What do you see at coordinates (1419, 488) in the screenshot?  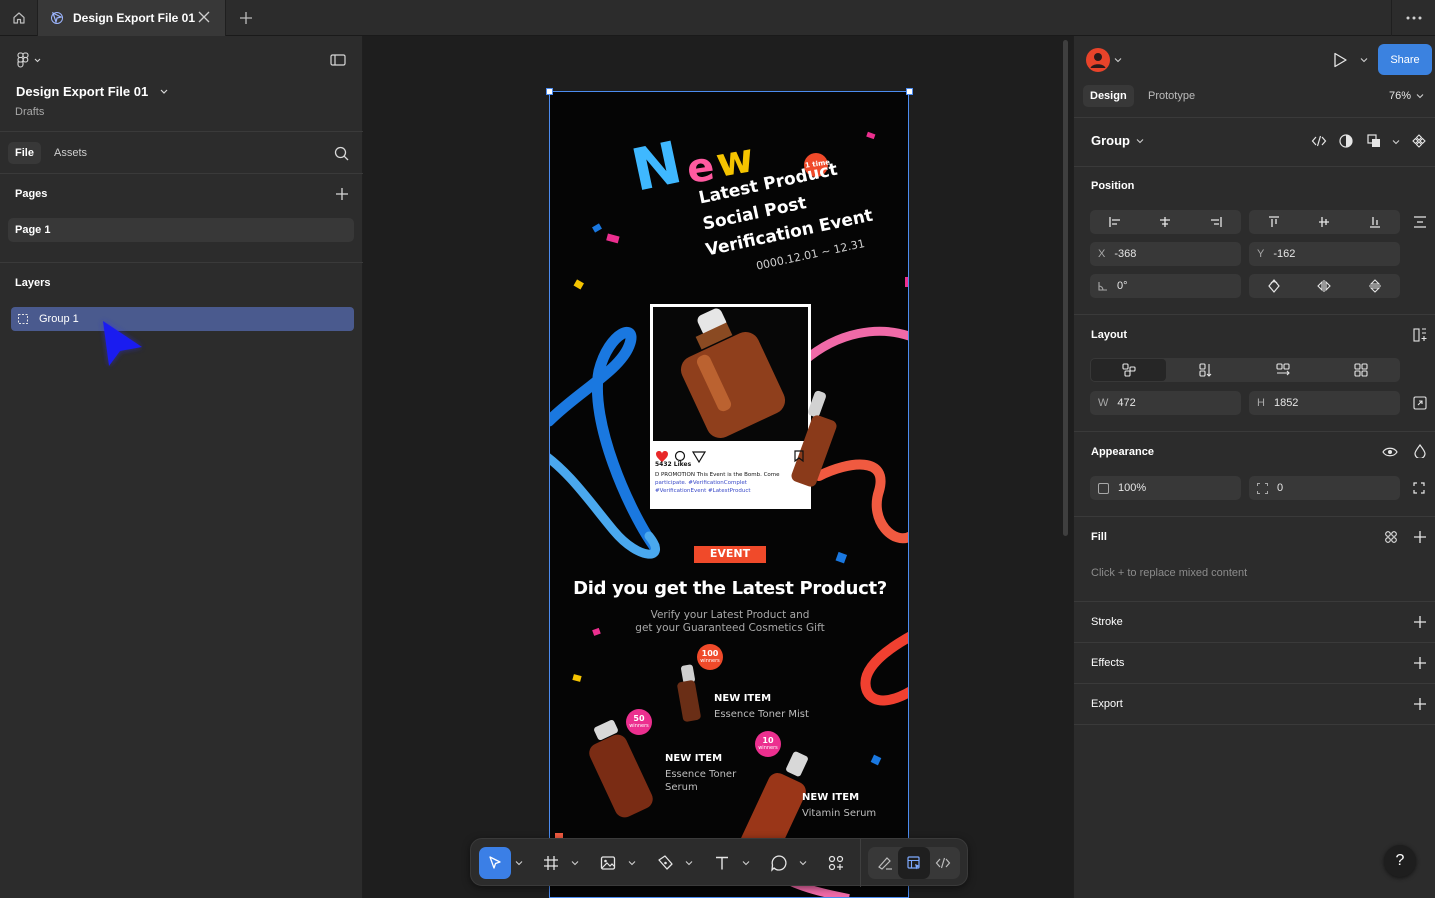 I see `independent-corners-icon` at bounding box center [1419, 488].